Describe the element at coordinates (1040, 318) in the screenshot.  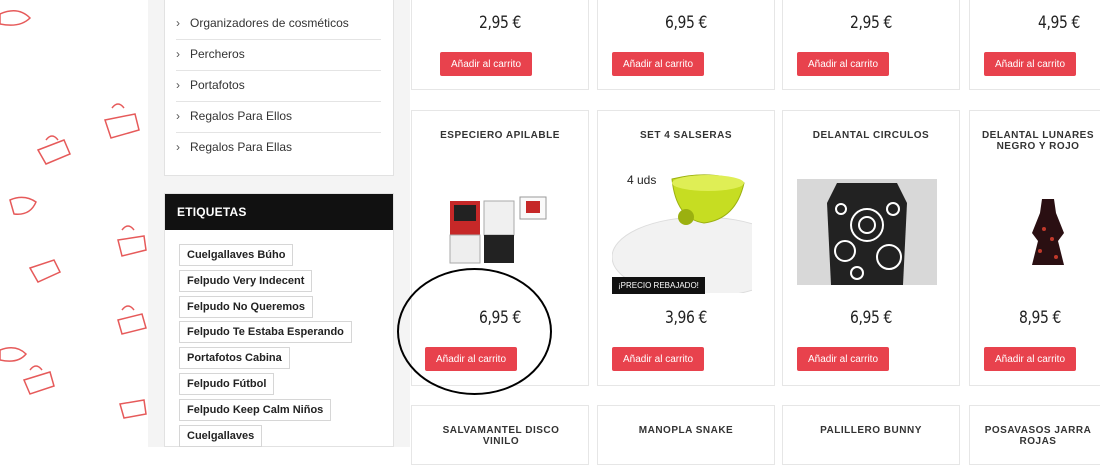
I see `product-price: 8,95 €` at that location.